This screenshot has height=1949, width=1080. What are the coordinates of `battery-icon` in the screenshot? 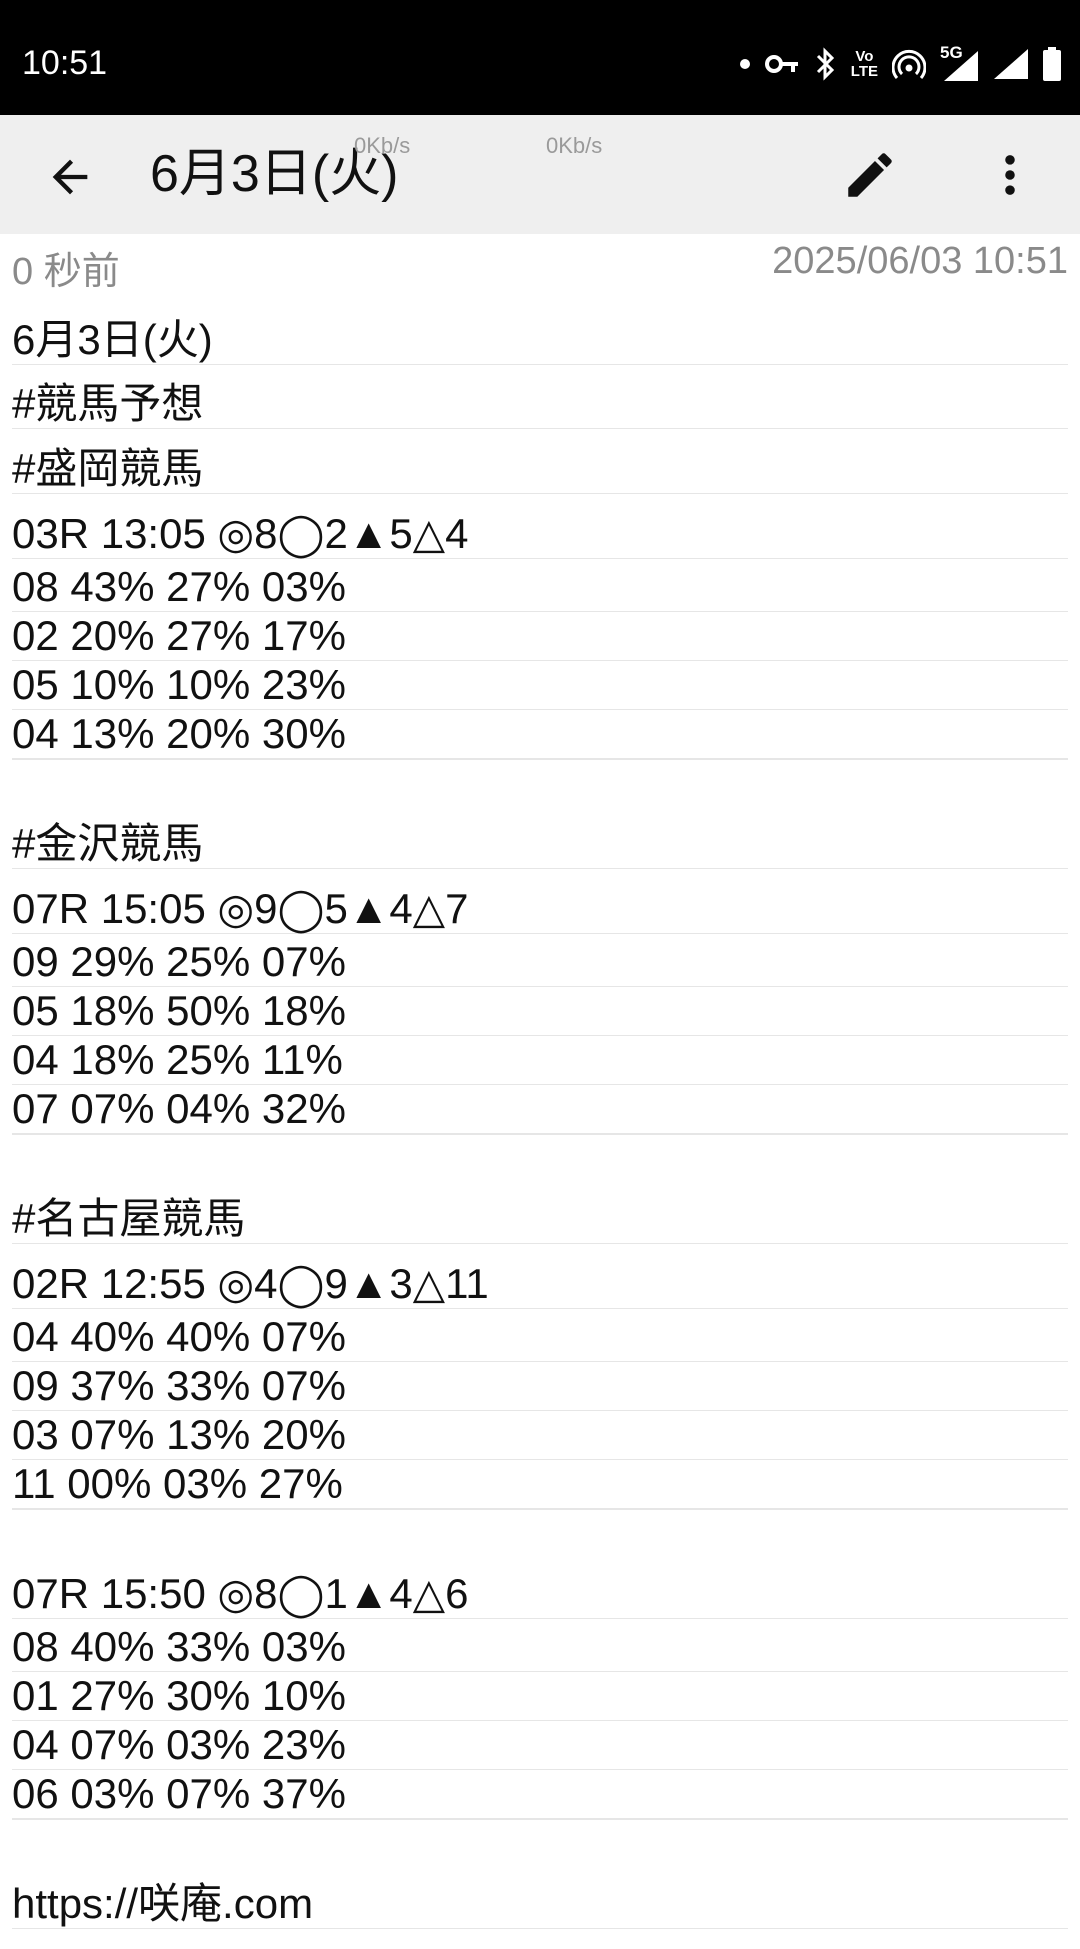 It's located at (1052, 64).